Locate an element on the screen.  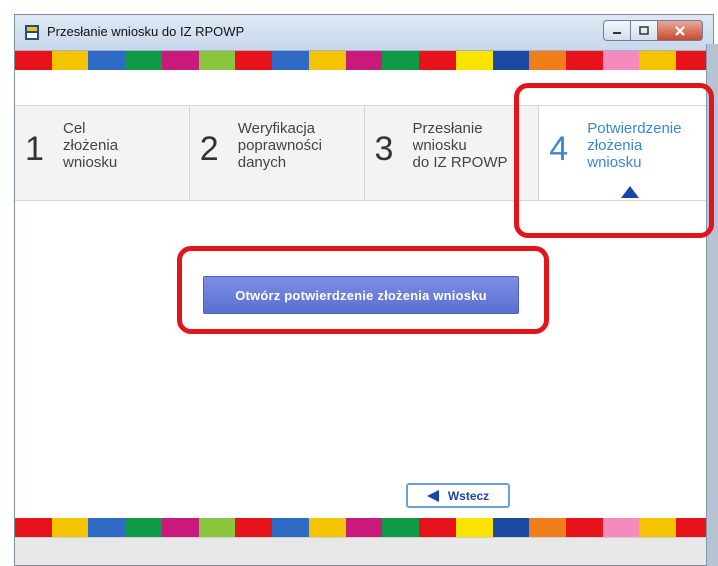
close-button is located at coordinates (680, 30).